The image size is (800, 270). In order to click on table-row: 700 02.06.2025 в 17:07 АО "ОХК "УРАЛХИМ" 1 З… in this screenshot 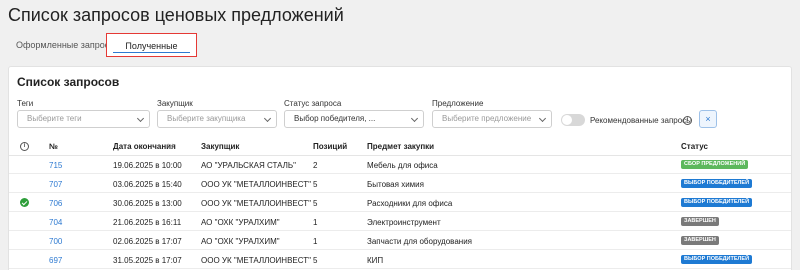, I will do `click(400, 241)`.